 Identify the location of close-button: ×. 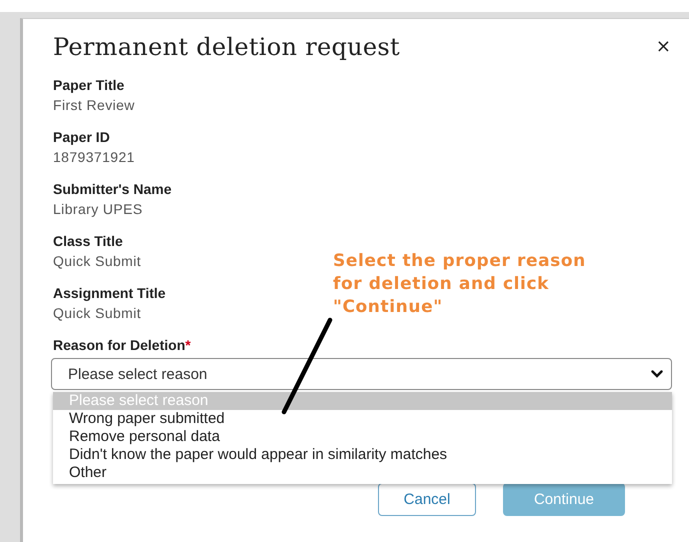
(661, 47).